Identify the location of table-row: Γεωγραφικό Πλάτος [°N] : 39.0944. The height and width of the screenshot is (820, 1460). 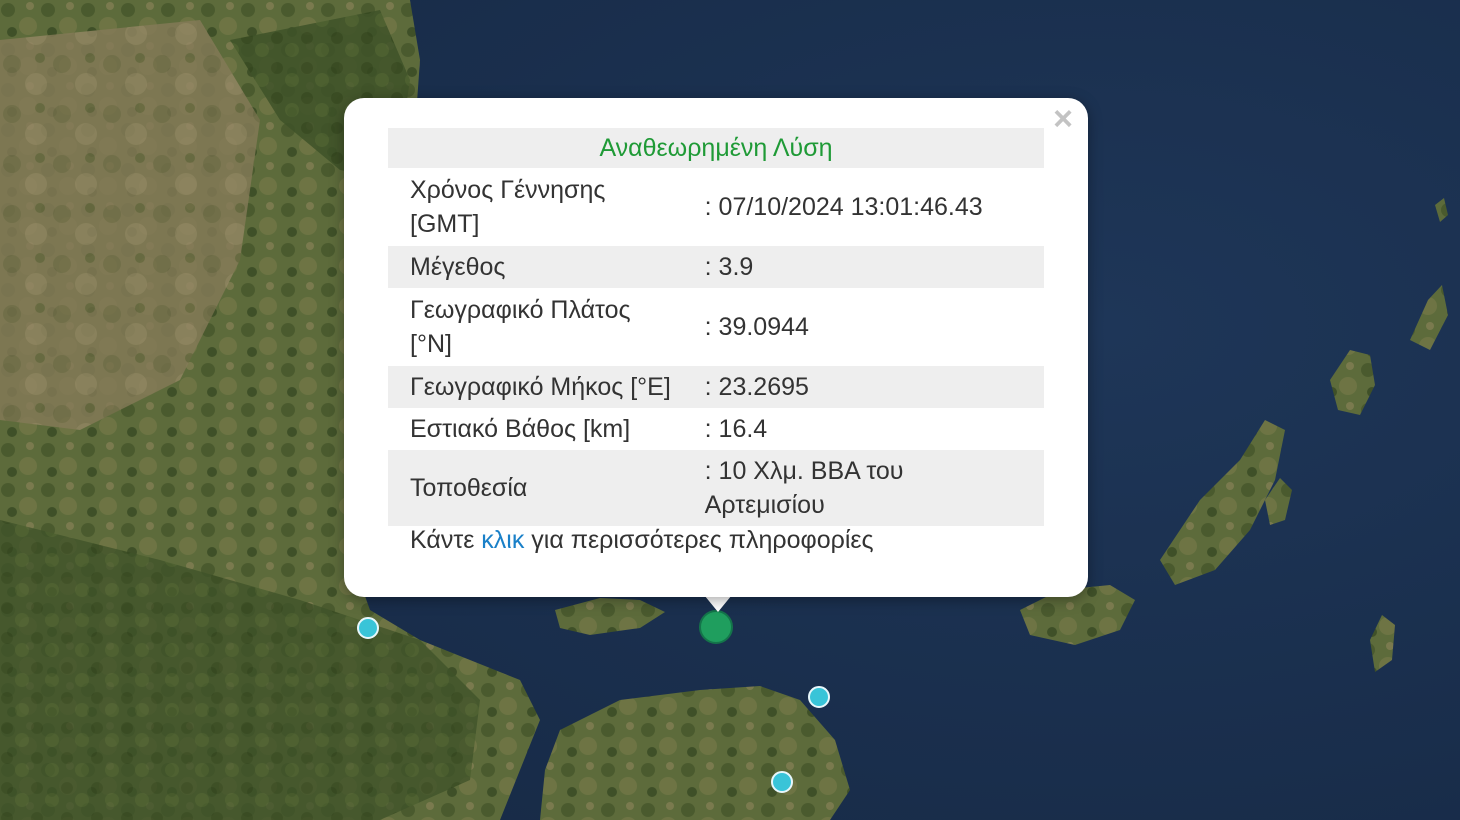
(716, 327).